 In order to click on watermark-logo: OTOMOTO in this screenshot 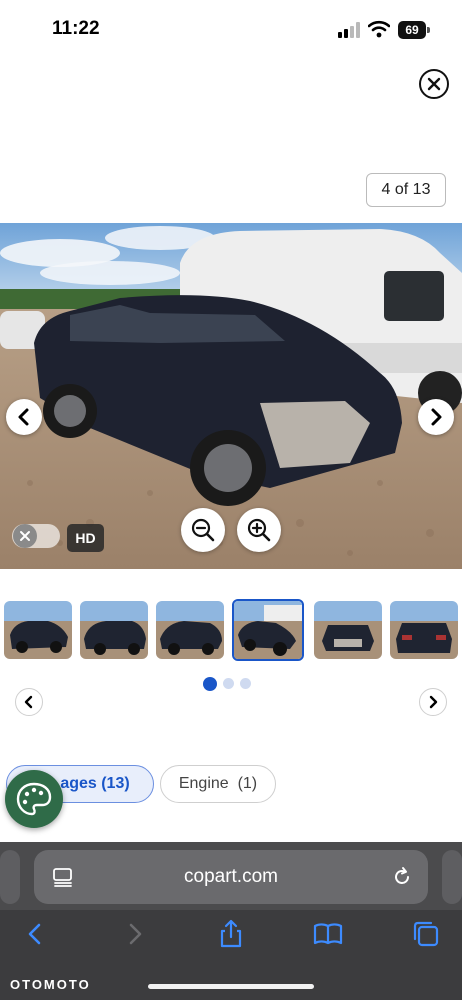, I will do `click(50, 984)`.